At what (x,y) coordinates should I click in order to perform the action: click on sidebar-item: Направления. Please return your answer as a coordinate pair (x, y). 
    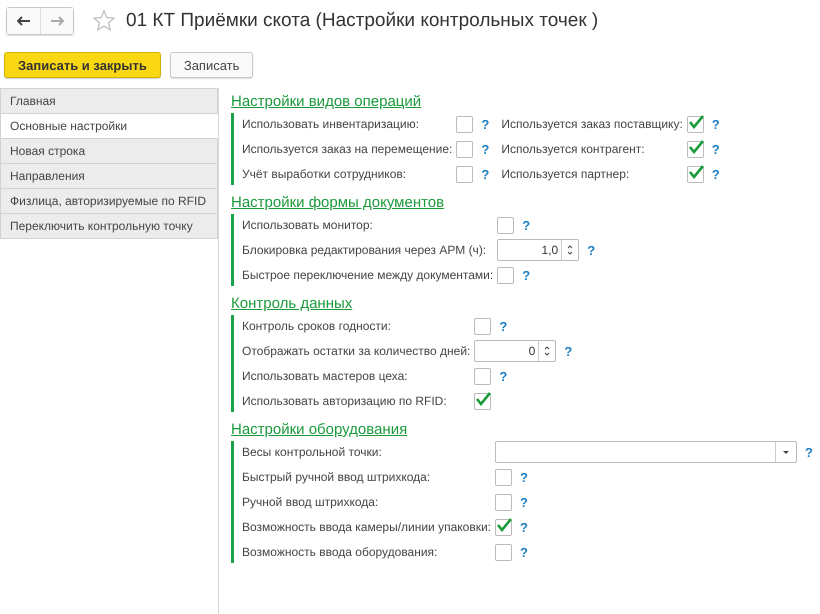
    Looking at the image, I should click on (109, 176).